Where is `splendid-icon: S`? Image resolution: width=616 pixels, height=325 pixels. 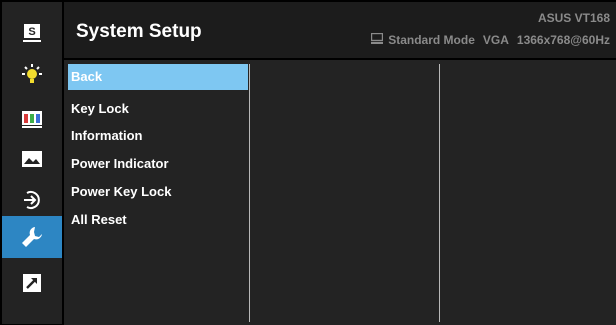
splendid-icon: S is located at coordinates (32, 33).